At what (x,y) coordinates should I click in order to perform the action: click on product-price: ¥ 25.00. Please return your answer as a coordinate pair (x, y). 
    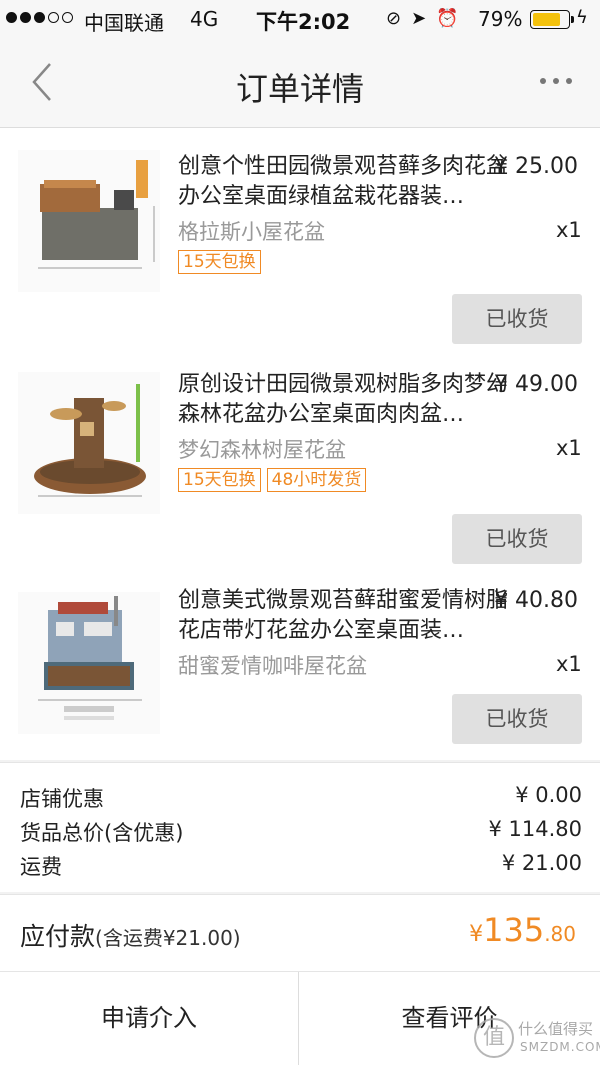
    Looking at the image, I should click on (536, 166).